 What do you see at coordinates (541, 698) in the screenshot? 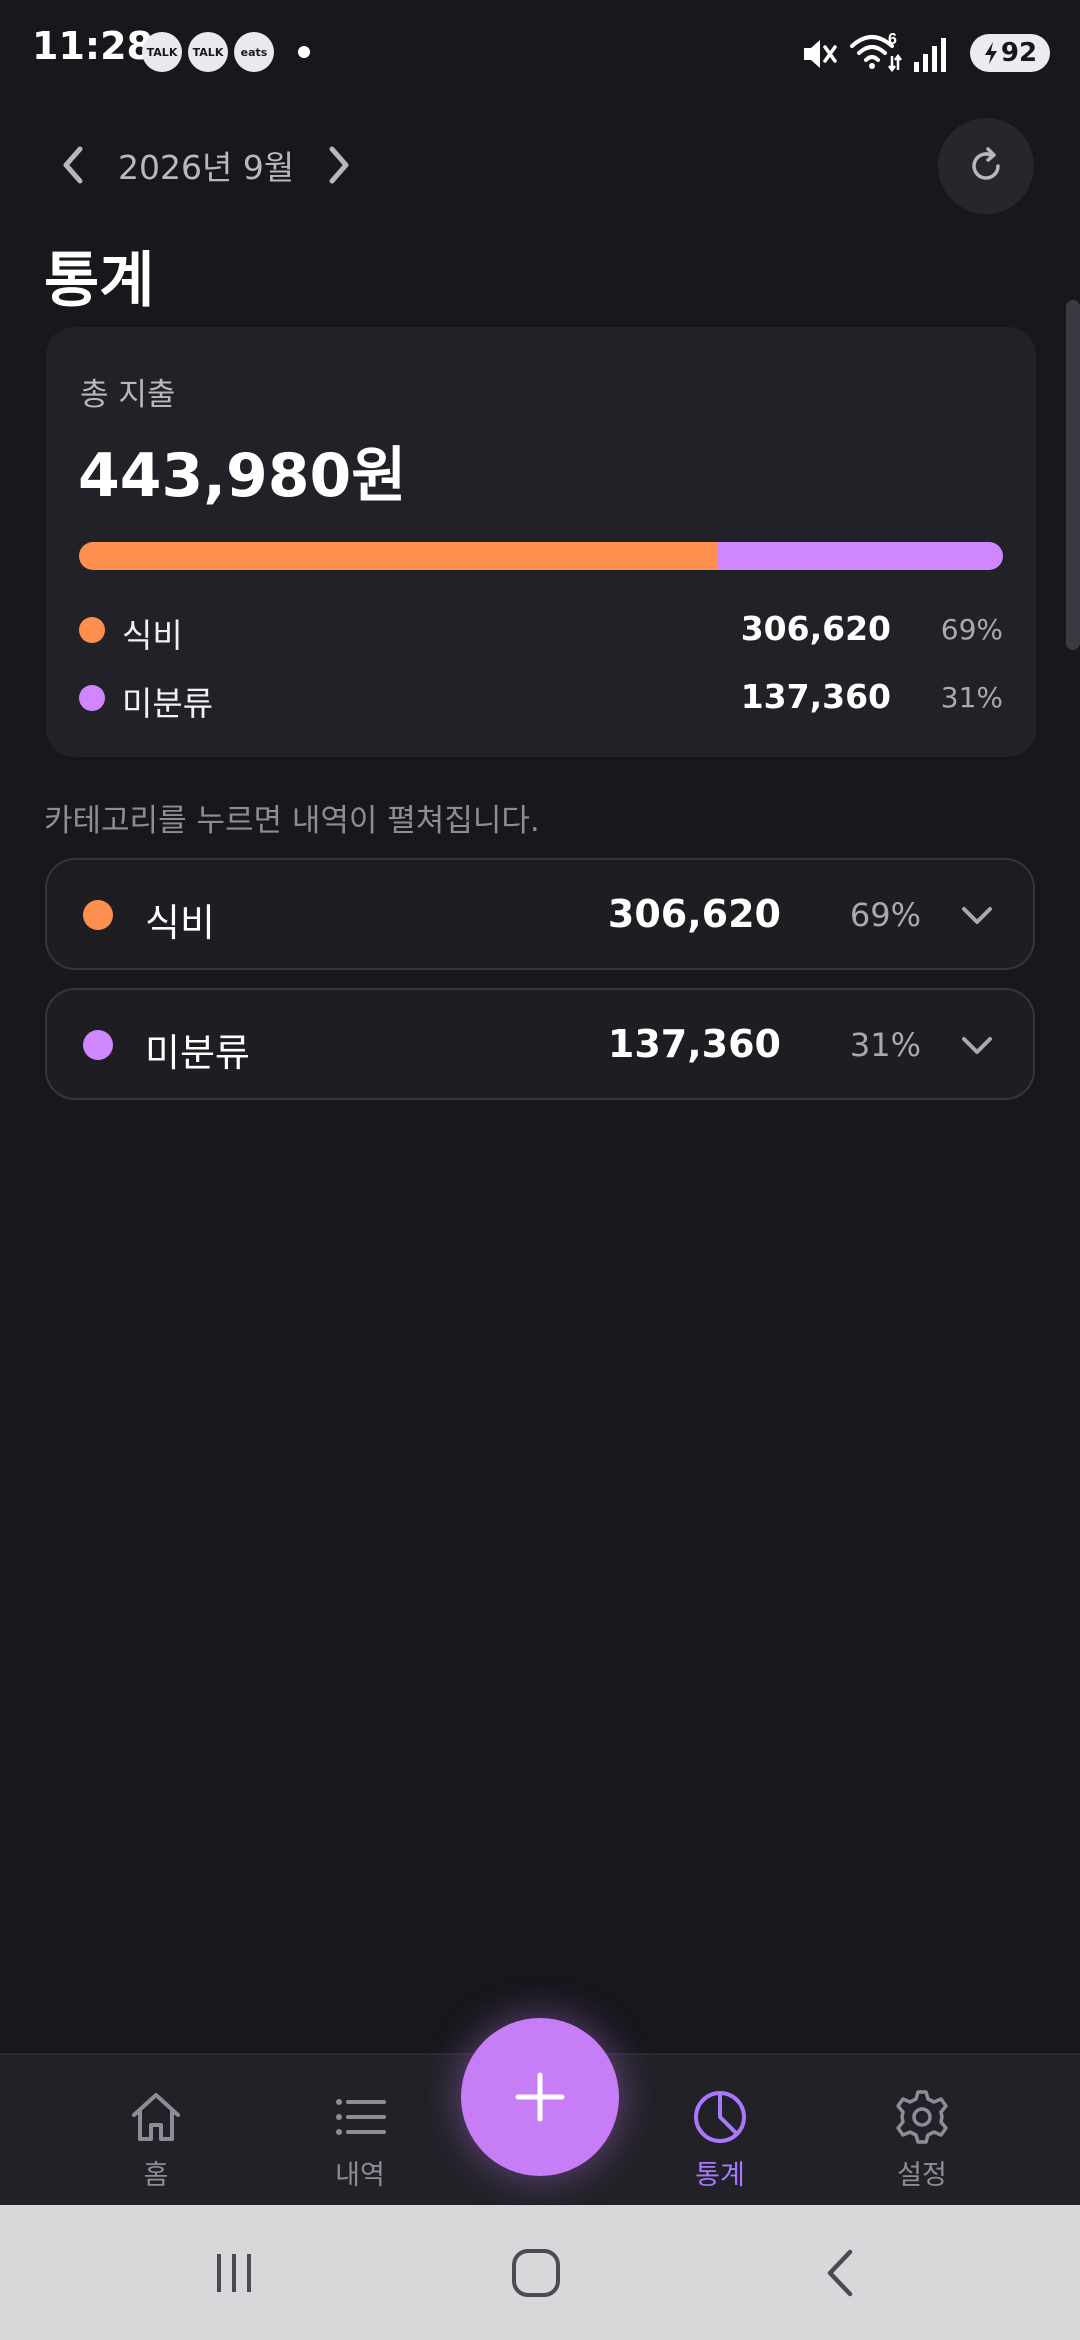
I see `legend-row-uncategorized: 미분류 137,360 31%` at bounding box center [541, 698].